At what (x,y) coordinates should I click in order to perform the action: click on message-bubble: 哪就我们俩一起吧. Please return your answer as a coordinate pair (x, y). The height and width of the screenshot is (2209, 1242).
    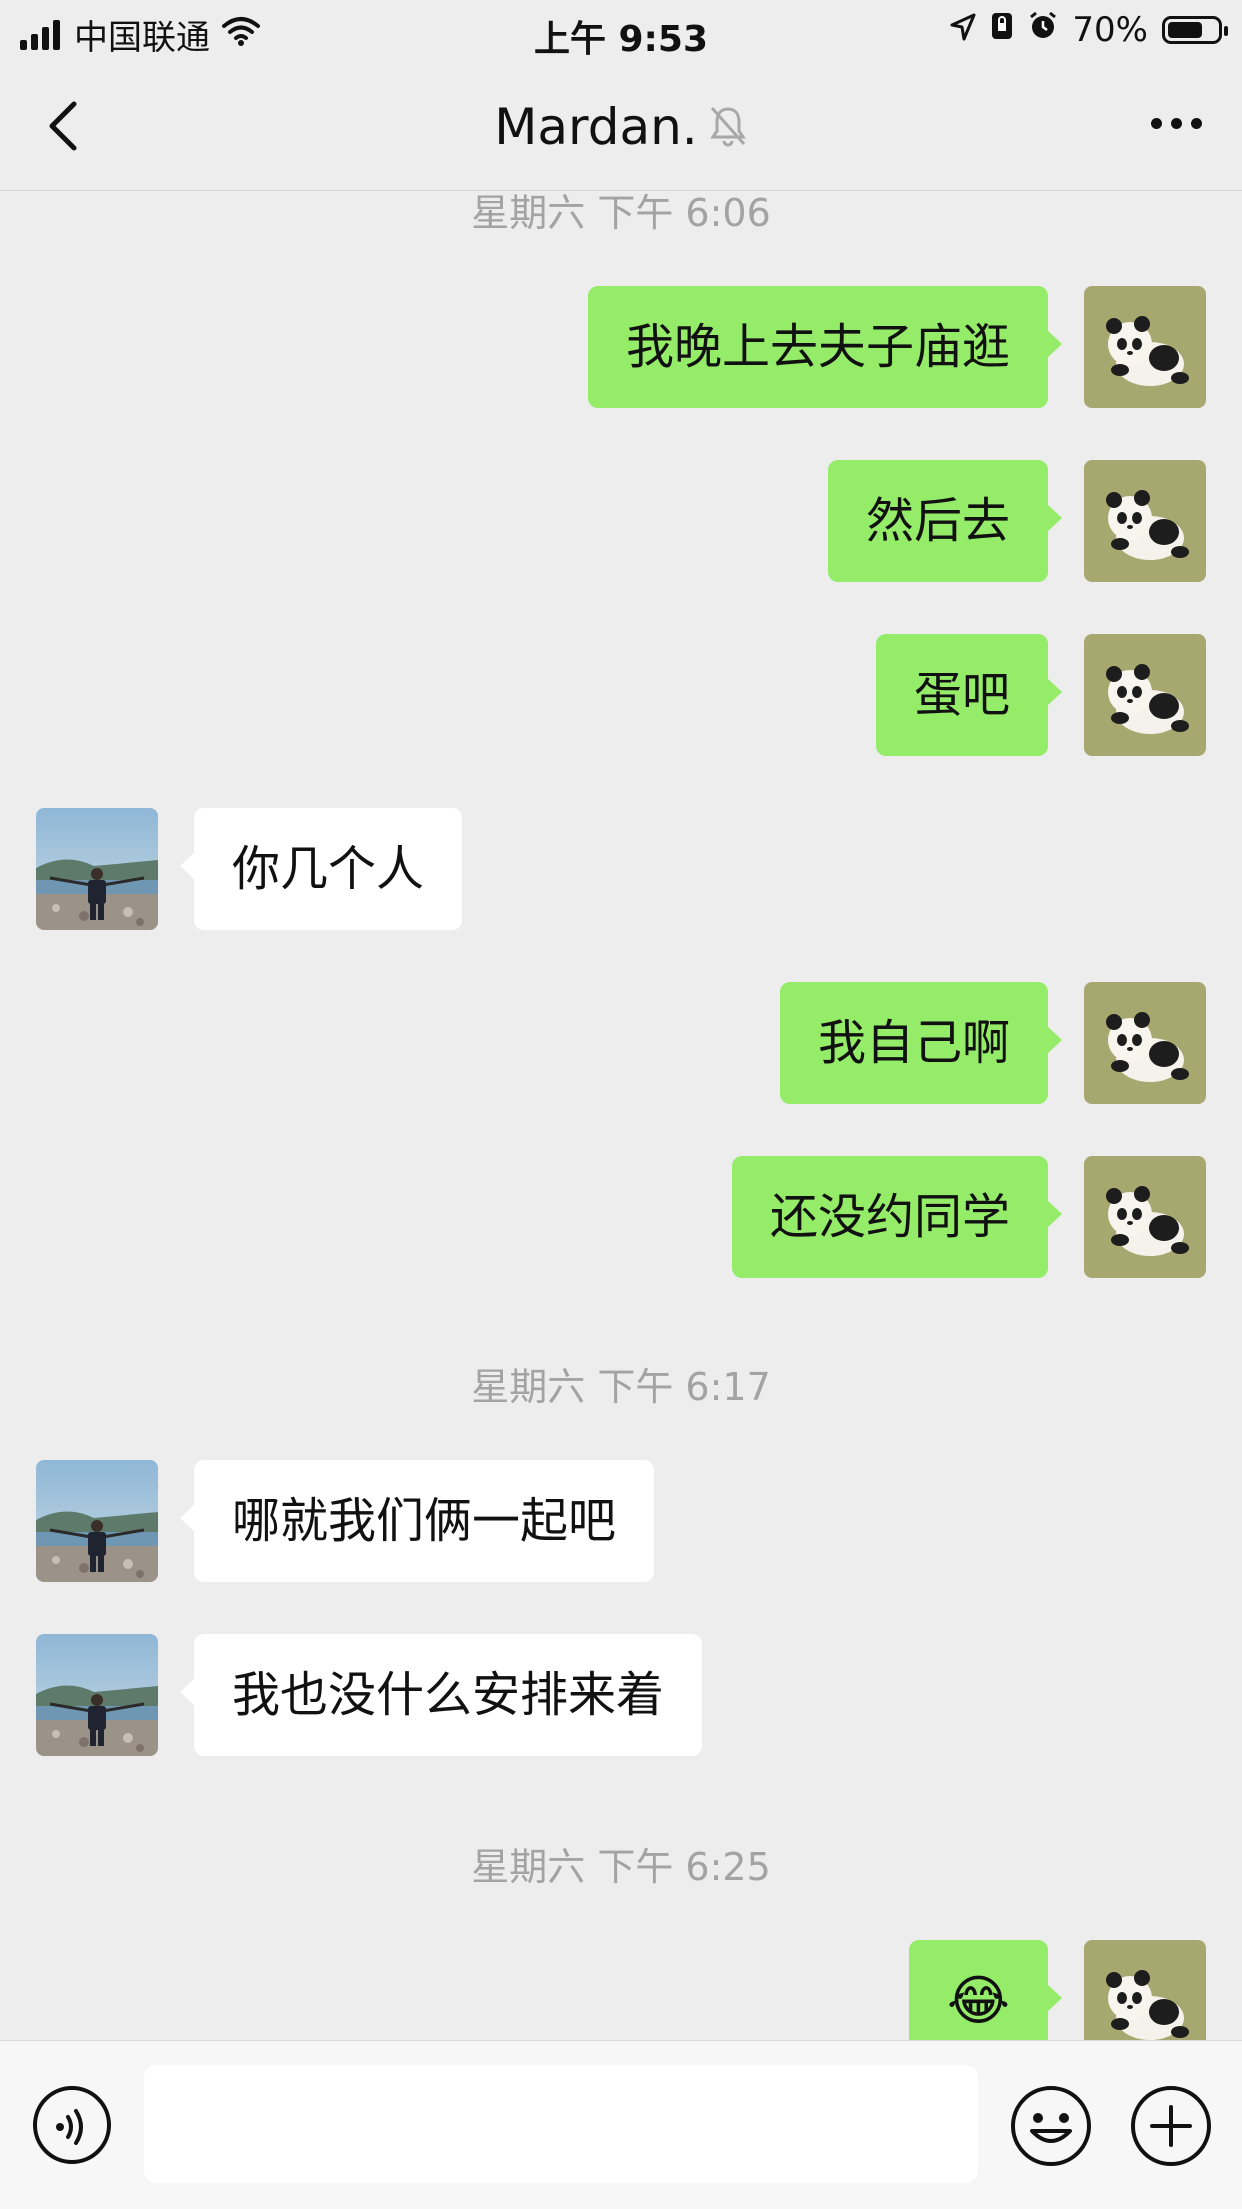
    Looking at the image, I should click on (417, 1521).